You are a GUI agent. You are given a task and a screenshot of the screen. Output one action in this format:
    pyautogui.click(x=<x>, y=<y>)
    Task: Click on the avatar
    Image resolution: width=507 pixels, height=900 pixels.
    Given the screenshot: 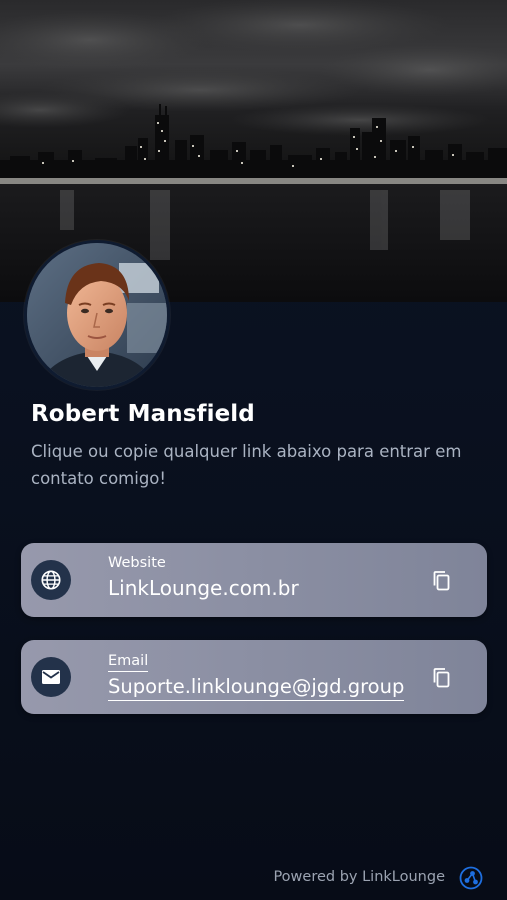 What is the action you would take?
    pyautogui.click(x=97, y=315)
    